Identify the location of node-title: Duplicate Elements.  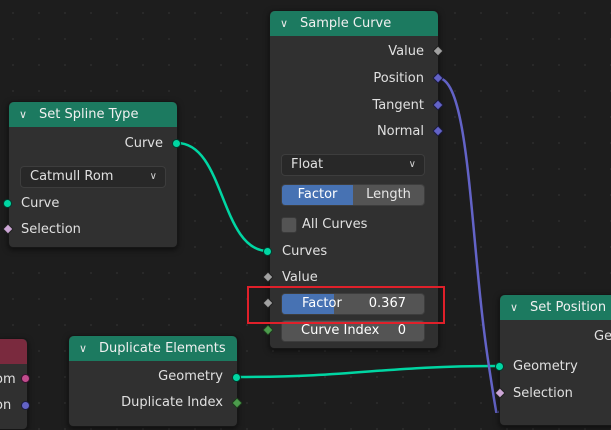
(162, 348).